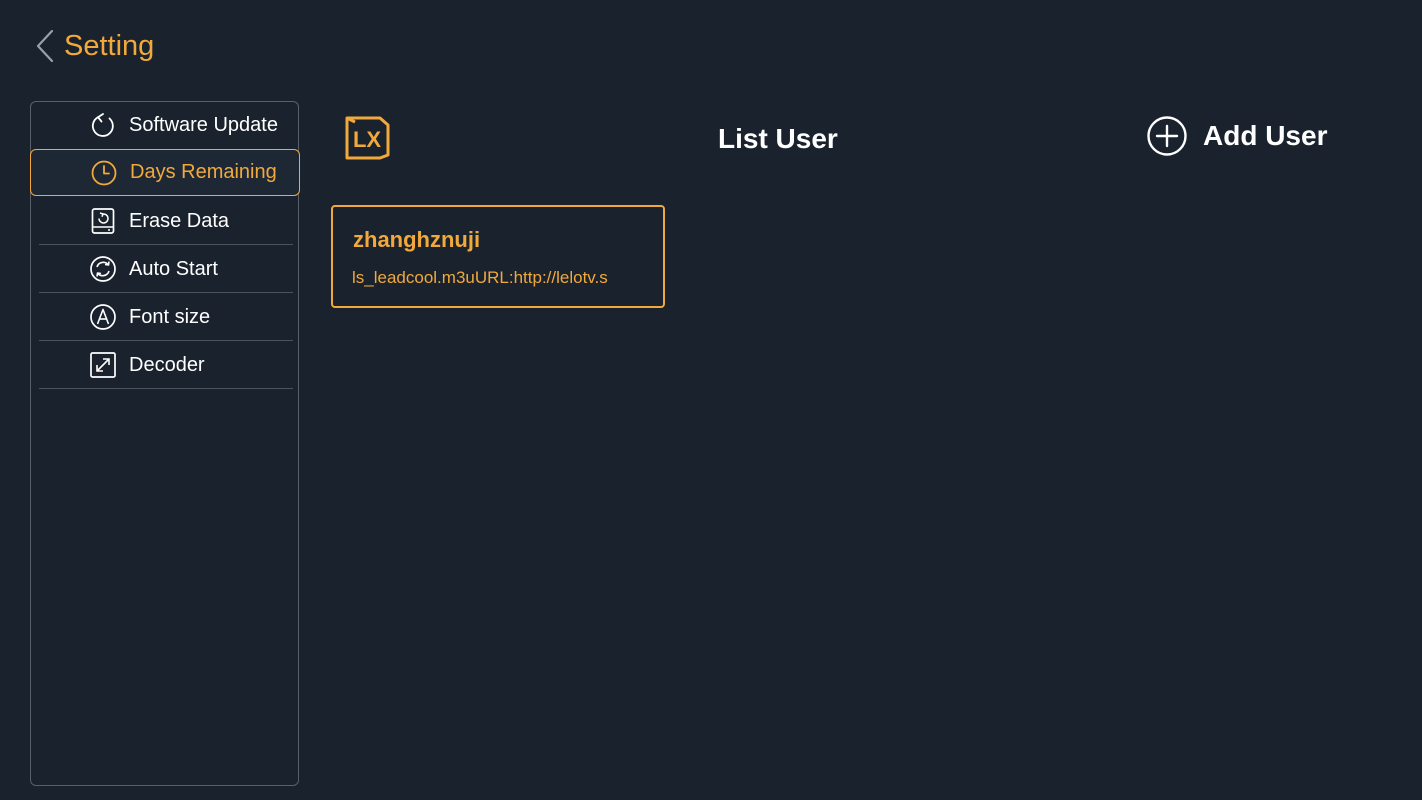 Image resolution: width=1422 pixels, height=800 pixels. What do you see at coordinates (1265, 135) in the screenshot?
I see `add-user-label: Add User` at bounding box center [1265, 135].